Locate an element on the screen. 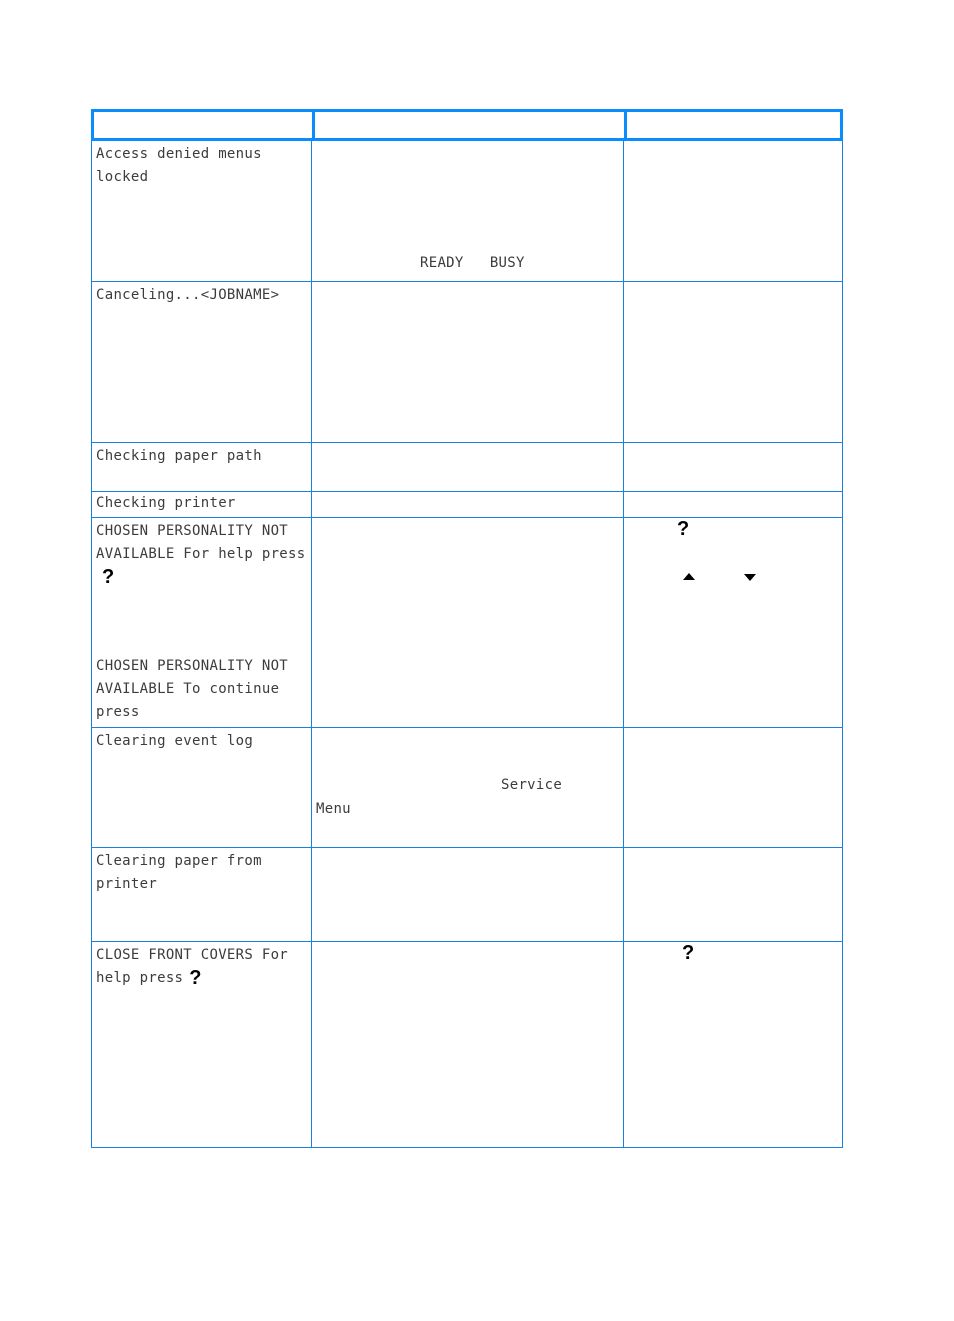  message-text: CLOSE FRONT COVERS For help press? is located at coordinates (201, 967).